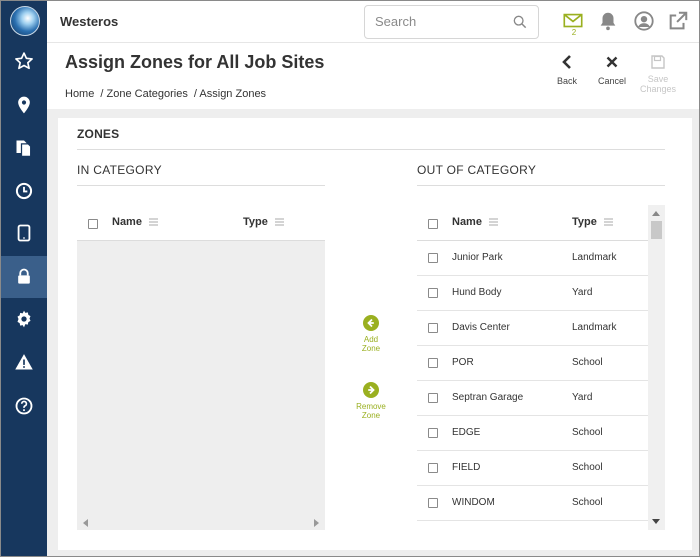  I want to click on zone-name: EDGE, so click(466, 432).